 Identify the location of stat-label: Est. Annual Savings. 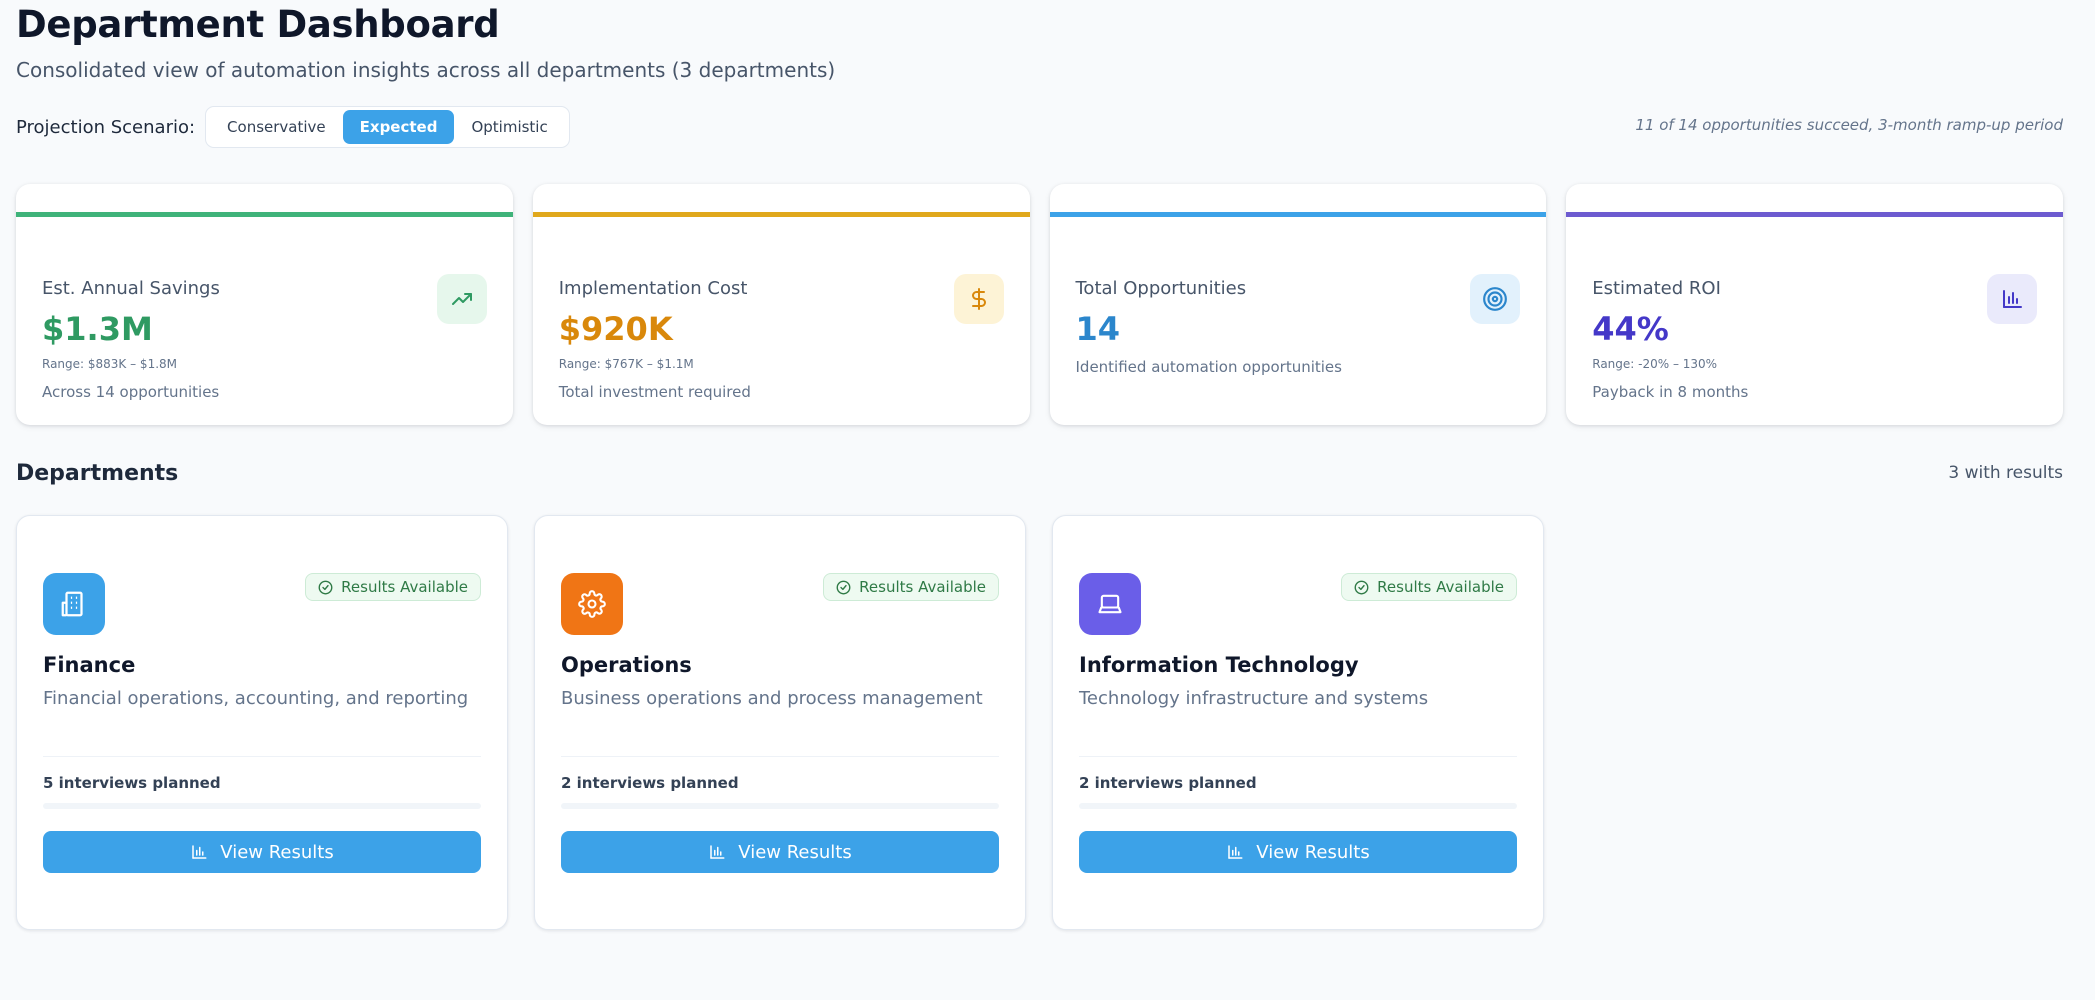
(131, 288).